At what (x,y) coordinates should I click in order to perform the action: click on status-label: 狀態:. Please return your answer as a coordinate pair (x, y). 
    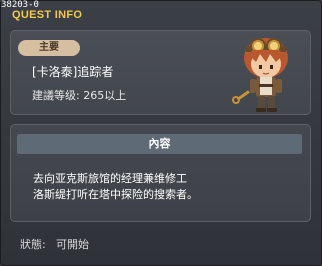
    Looking at the image, I should click on (33, 244).